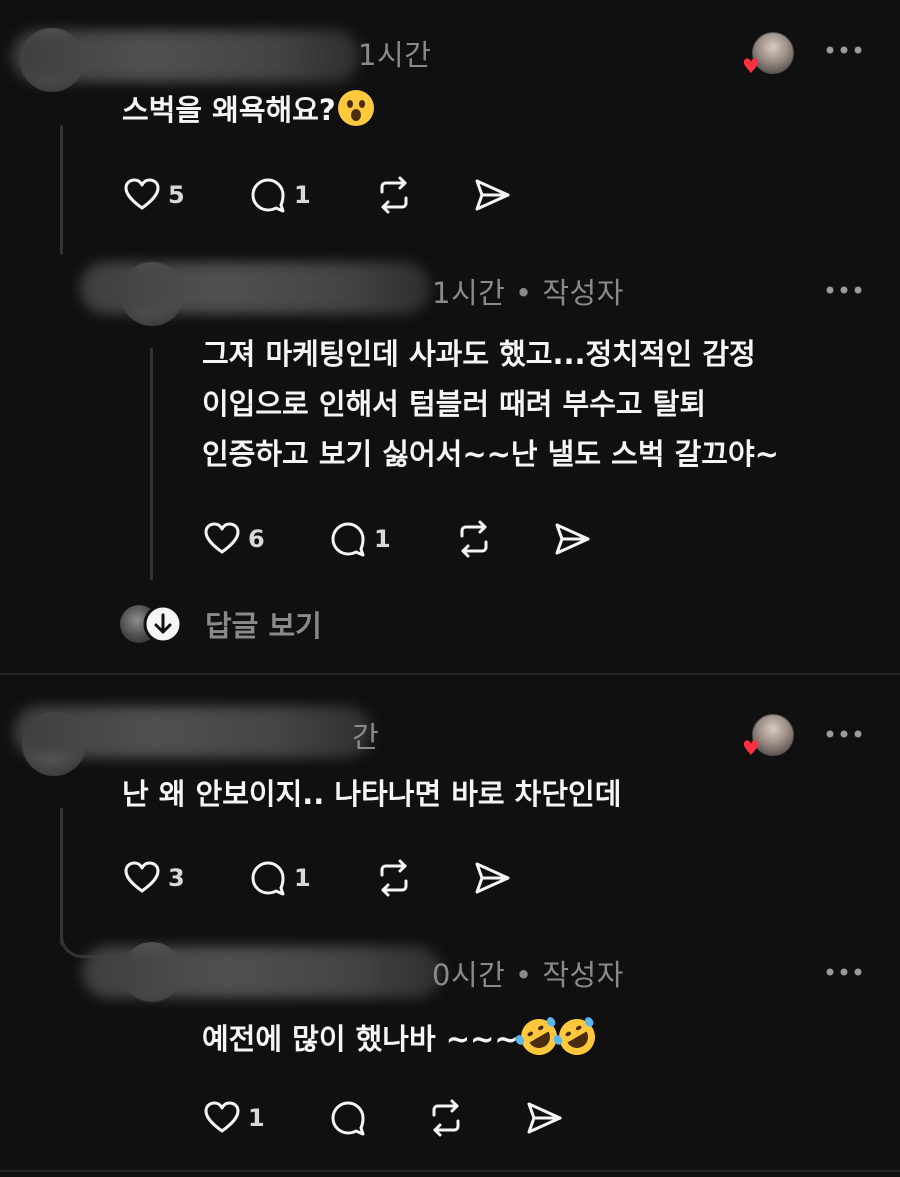  What do you see at coordinates (176, 195) in the screenshot?
I see `like-count: 5` at bounding box center [176, 195].